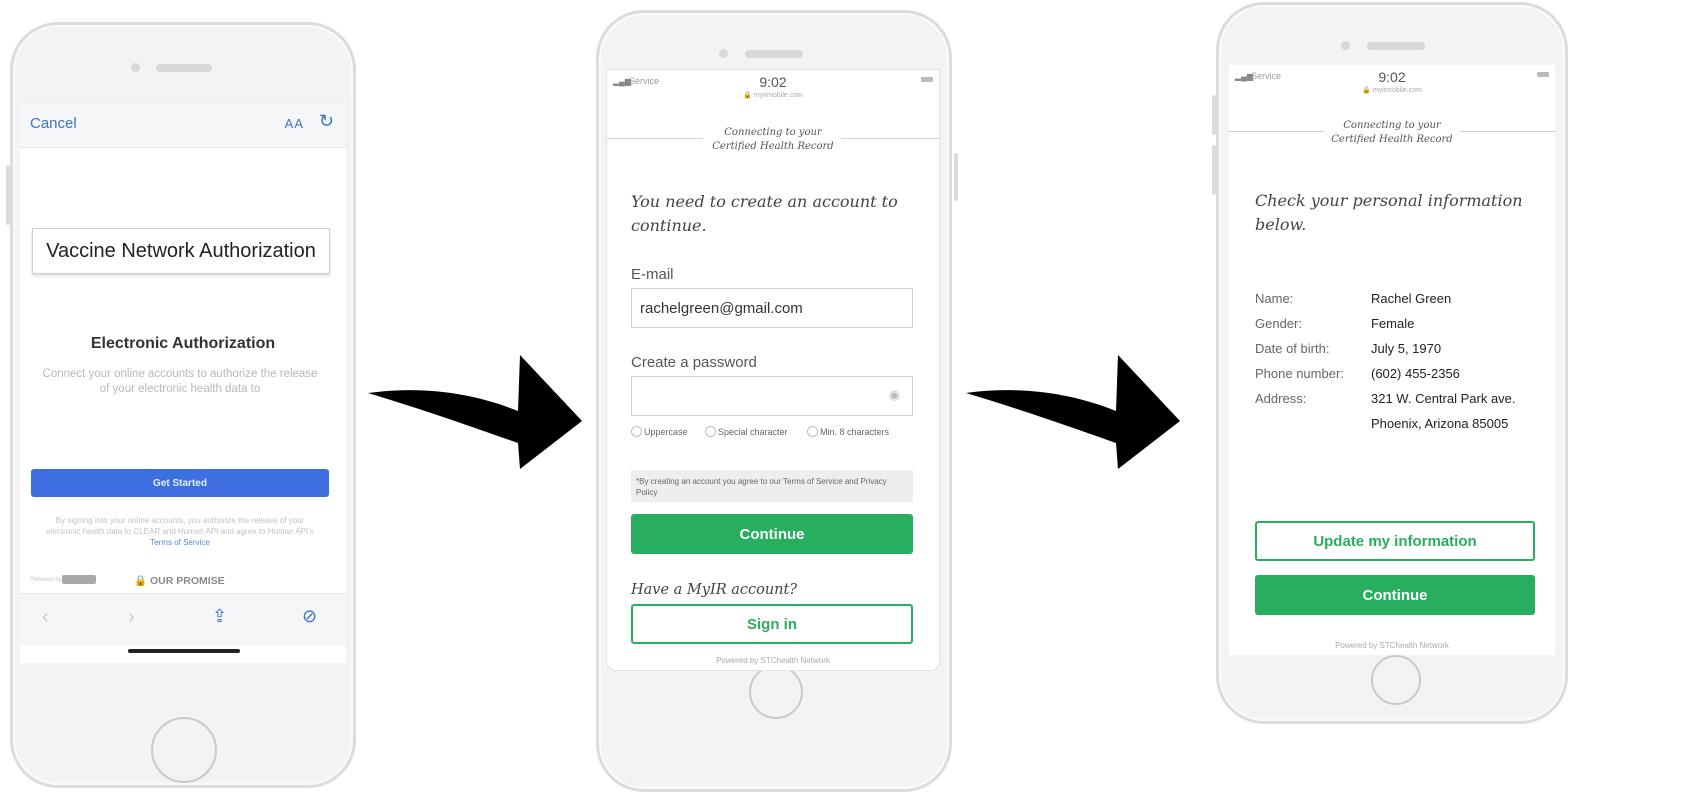 The width and height of the screenshot is (1705, 797). Describe the element at coordinates (181, 251) in the screenshot. I see `vaccine-network-banner: Vaccine Network Authorization` at that location.